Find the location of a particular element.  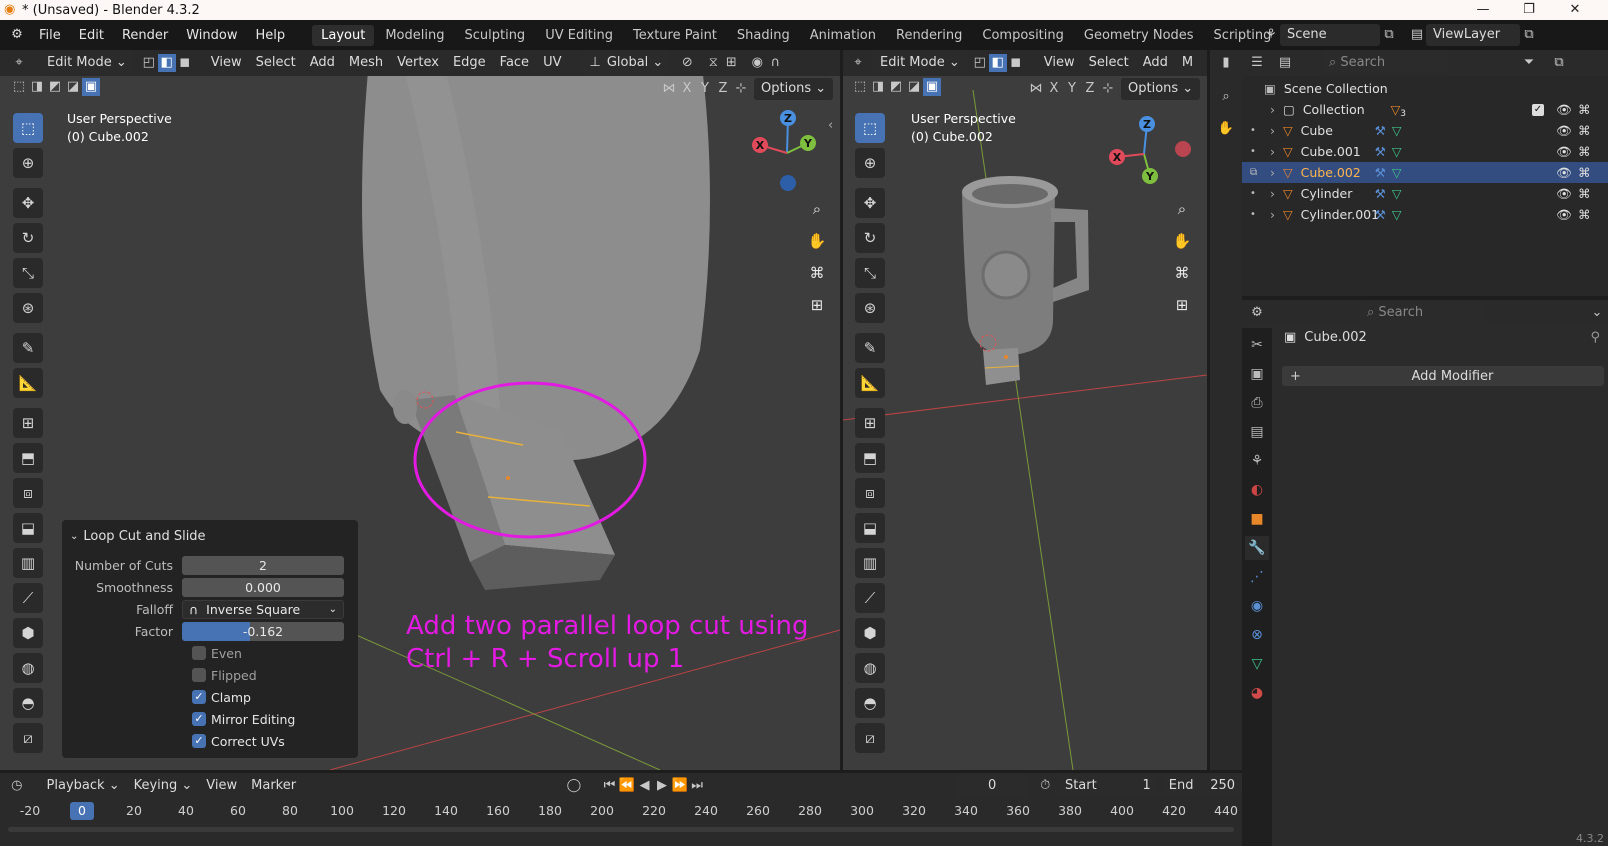

prev-keyframe-icon: ⏪ is located at coordinates (627, 786).